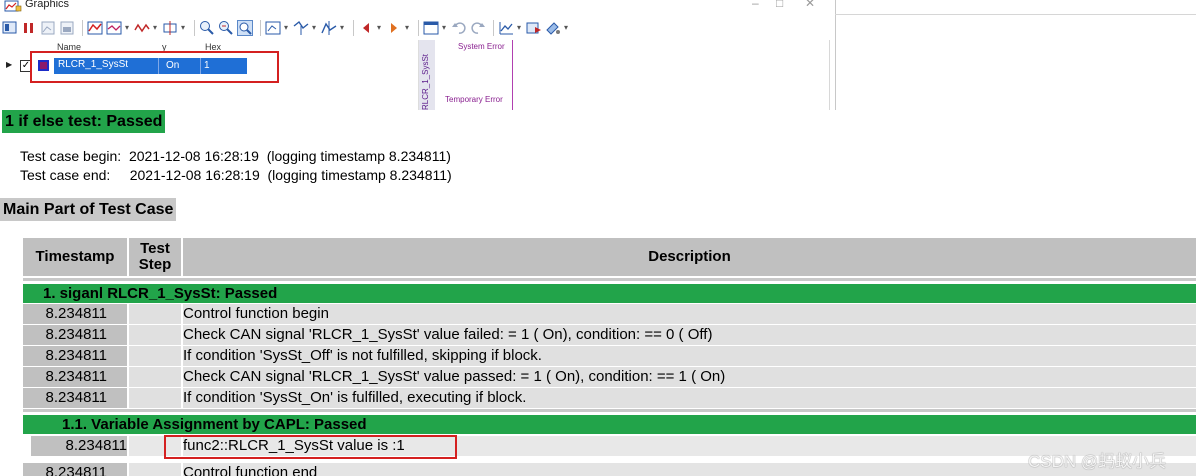 The width and height of the screenshot is (1196, 476). Describe the element at coordinates (71, 156) in the screenshot. I see `begin-label: Test case begin:` at that location.